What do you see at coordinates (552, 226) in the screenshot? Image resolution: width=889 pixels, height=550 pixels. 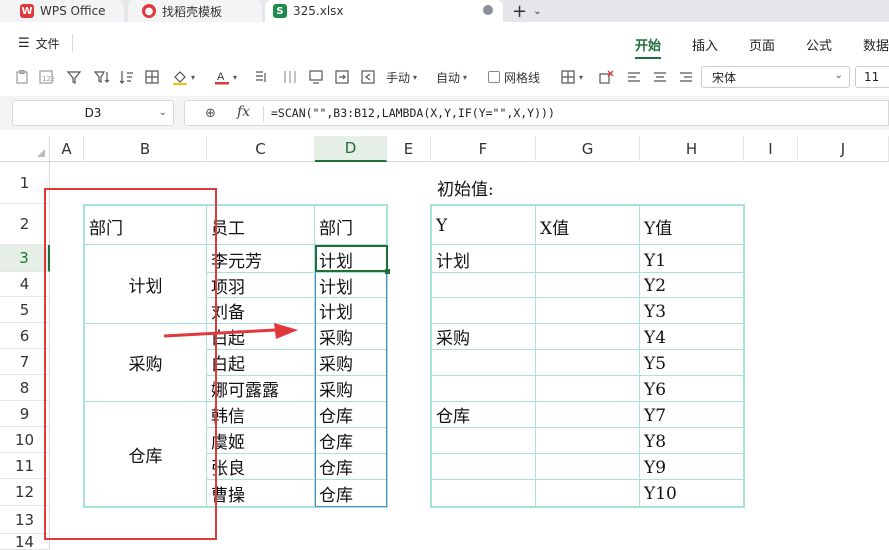 I see `header-x-value: X值` at bounding box center [552, 226].